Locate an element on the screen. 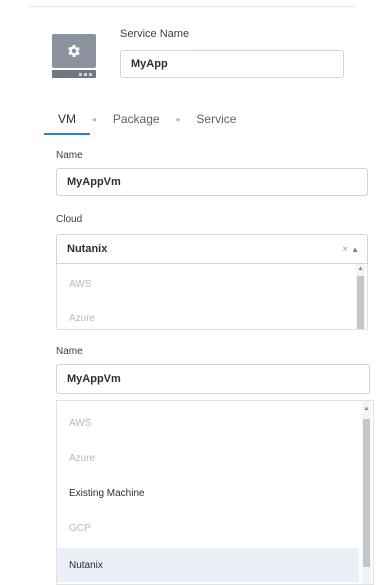  lower-name-input: MyAppVm is located at coordinates (213, 379).